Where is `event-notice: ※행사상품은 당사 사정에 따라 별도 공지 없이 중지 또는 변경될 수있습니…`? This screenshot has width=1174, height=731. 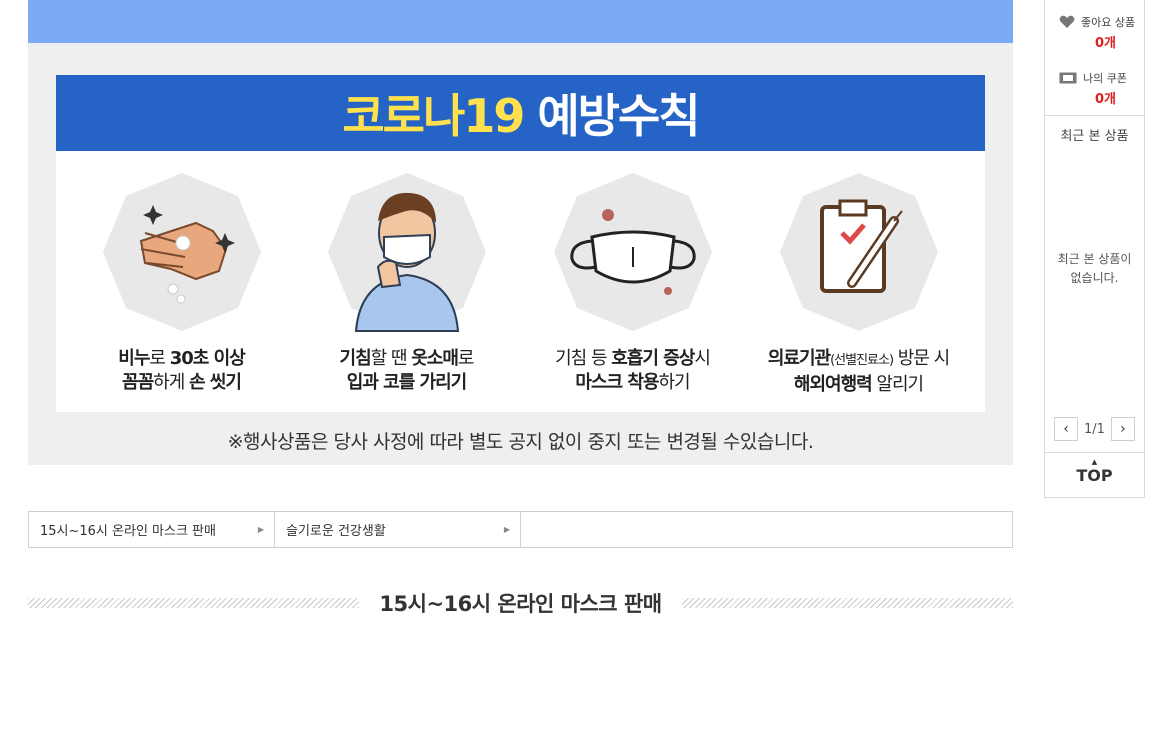 event-notice: ※행사상품은 당사 사정에 따라 별도 공지 없이 중지 또는 변경될 수있습니… is located at coordinates (520, 442).